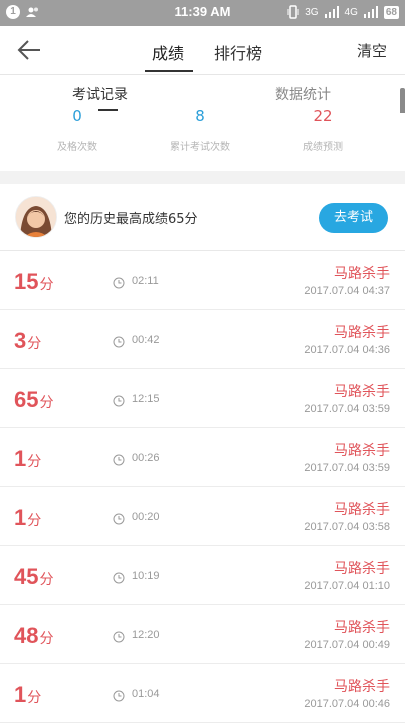 This screenshot has height=723, width=405. Describe the element at coordinates (146, 517) in the screenshot. I see `record-duration: 00:20` at that location.